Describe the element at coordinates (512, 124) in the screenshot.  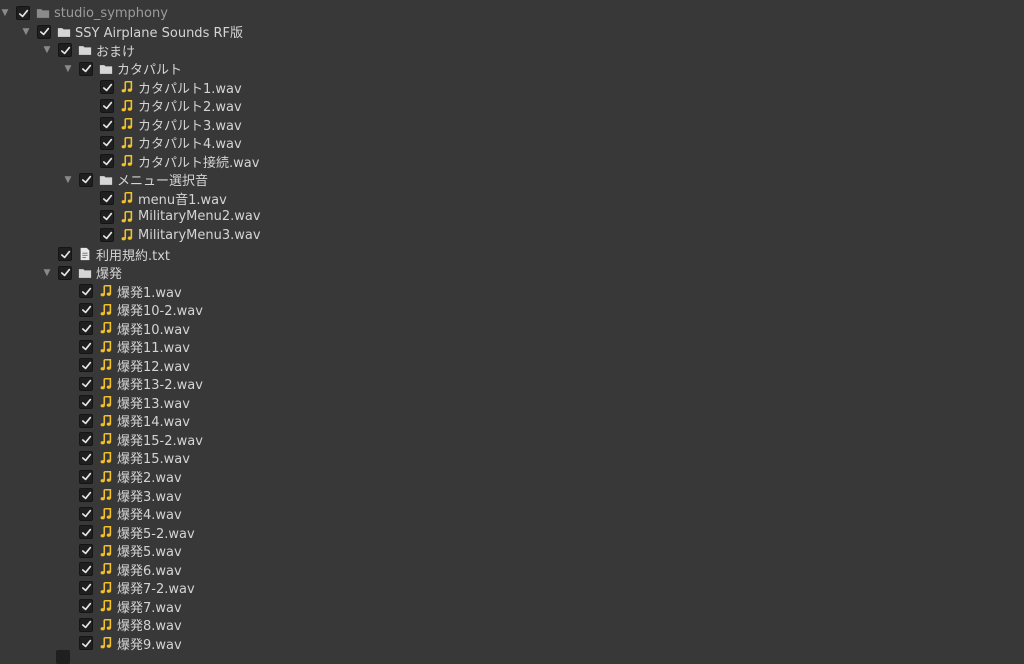
I see `tree-file-row: ▼カタパルト3.wav` at that location.